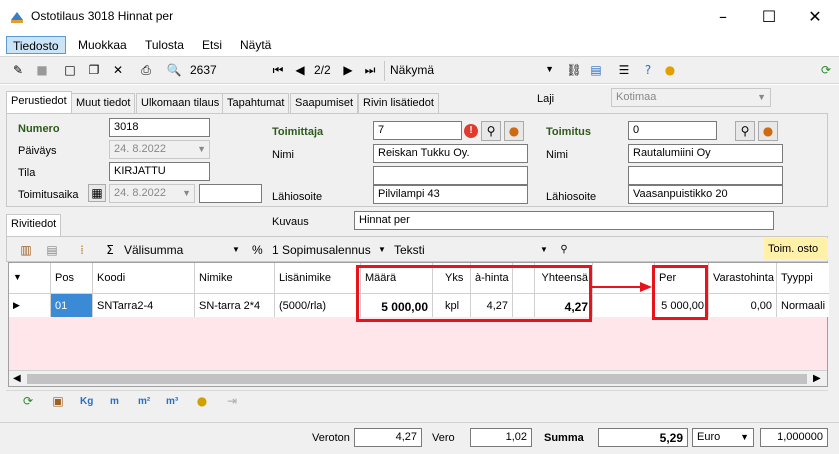  Describe the element at coordinates (72, 278) in the screenshot. I see `col-header-pos: Pos` at that location.